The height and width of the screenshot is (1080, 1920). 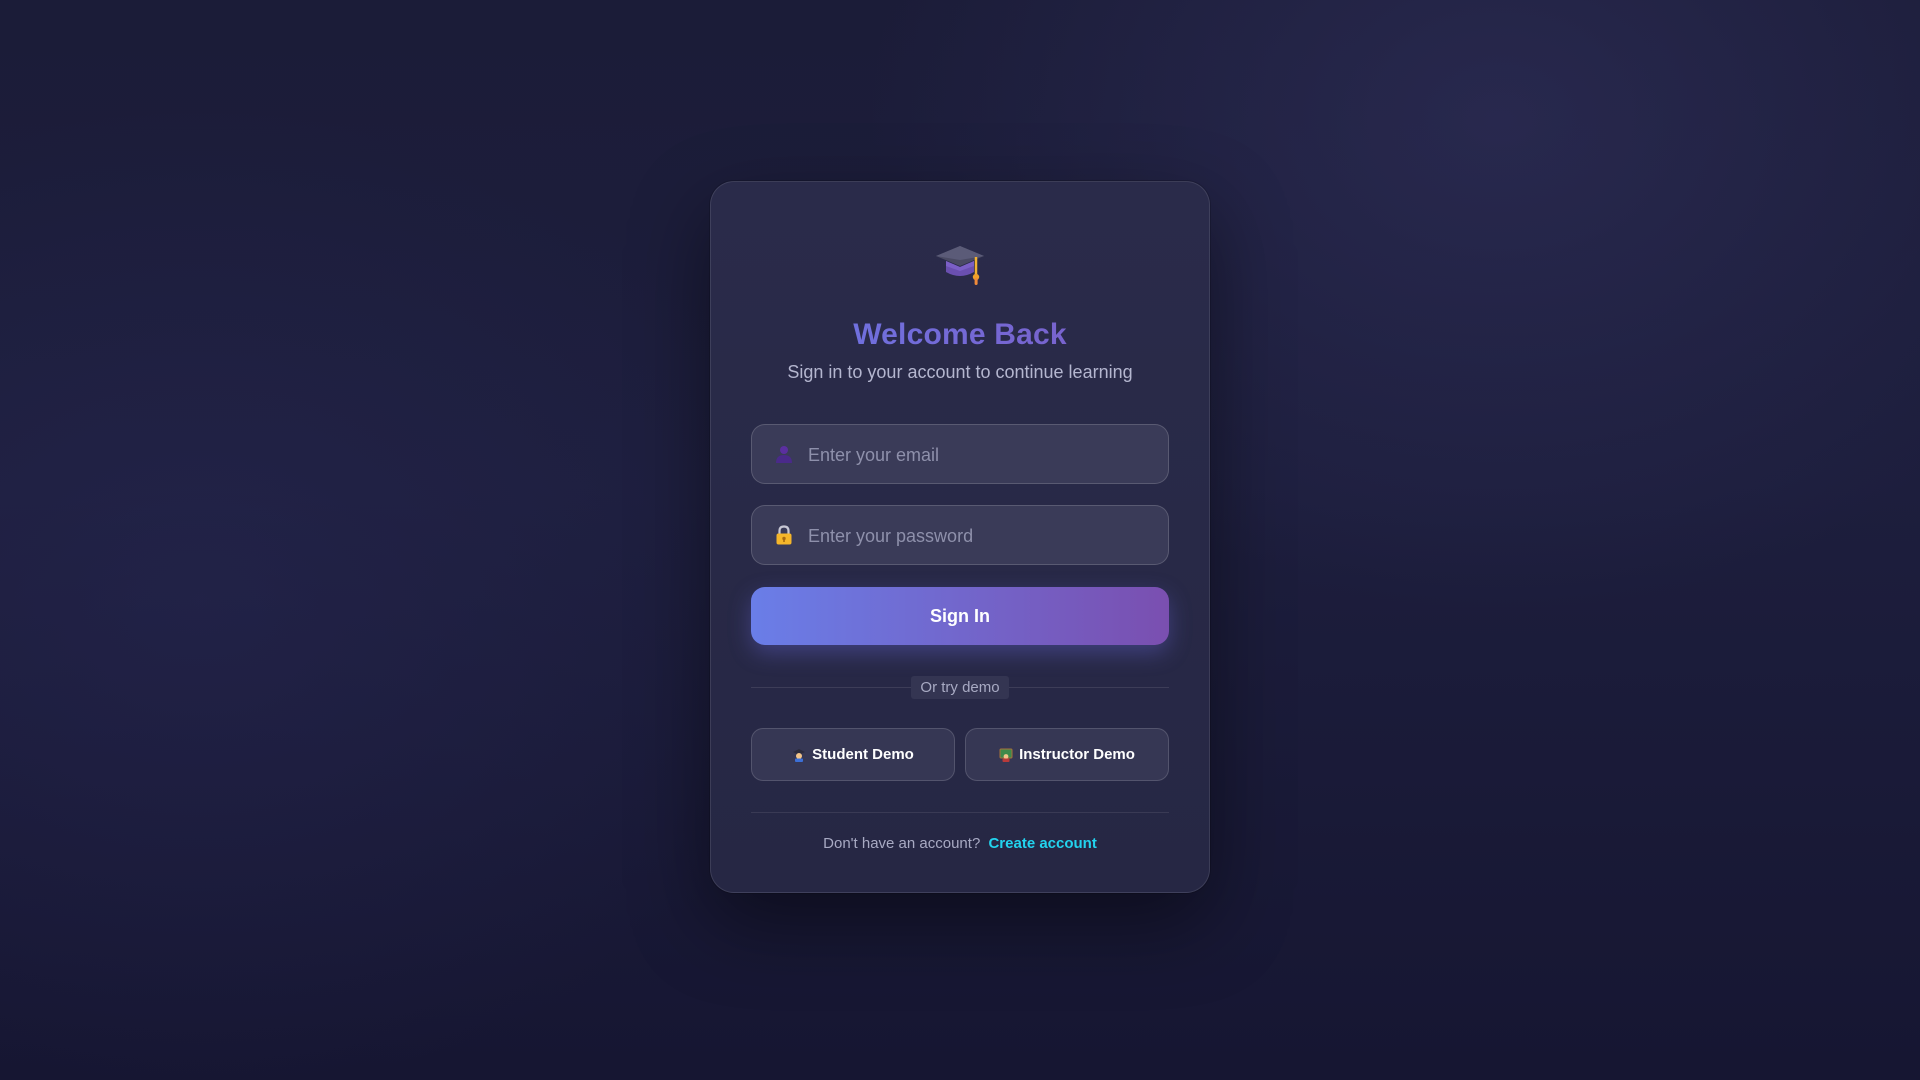 I want to click on divider-label-wrap: Or try demo, so click(x=960, y=687).